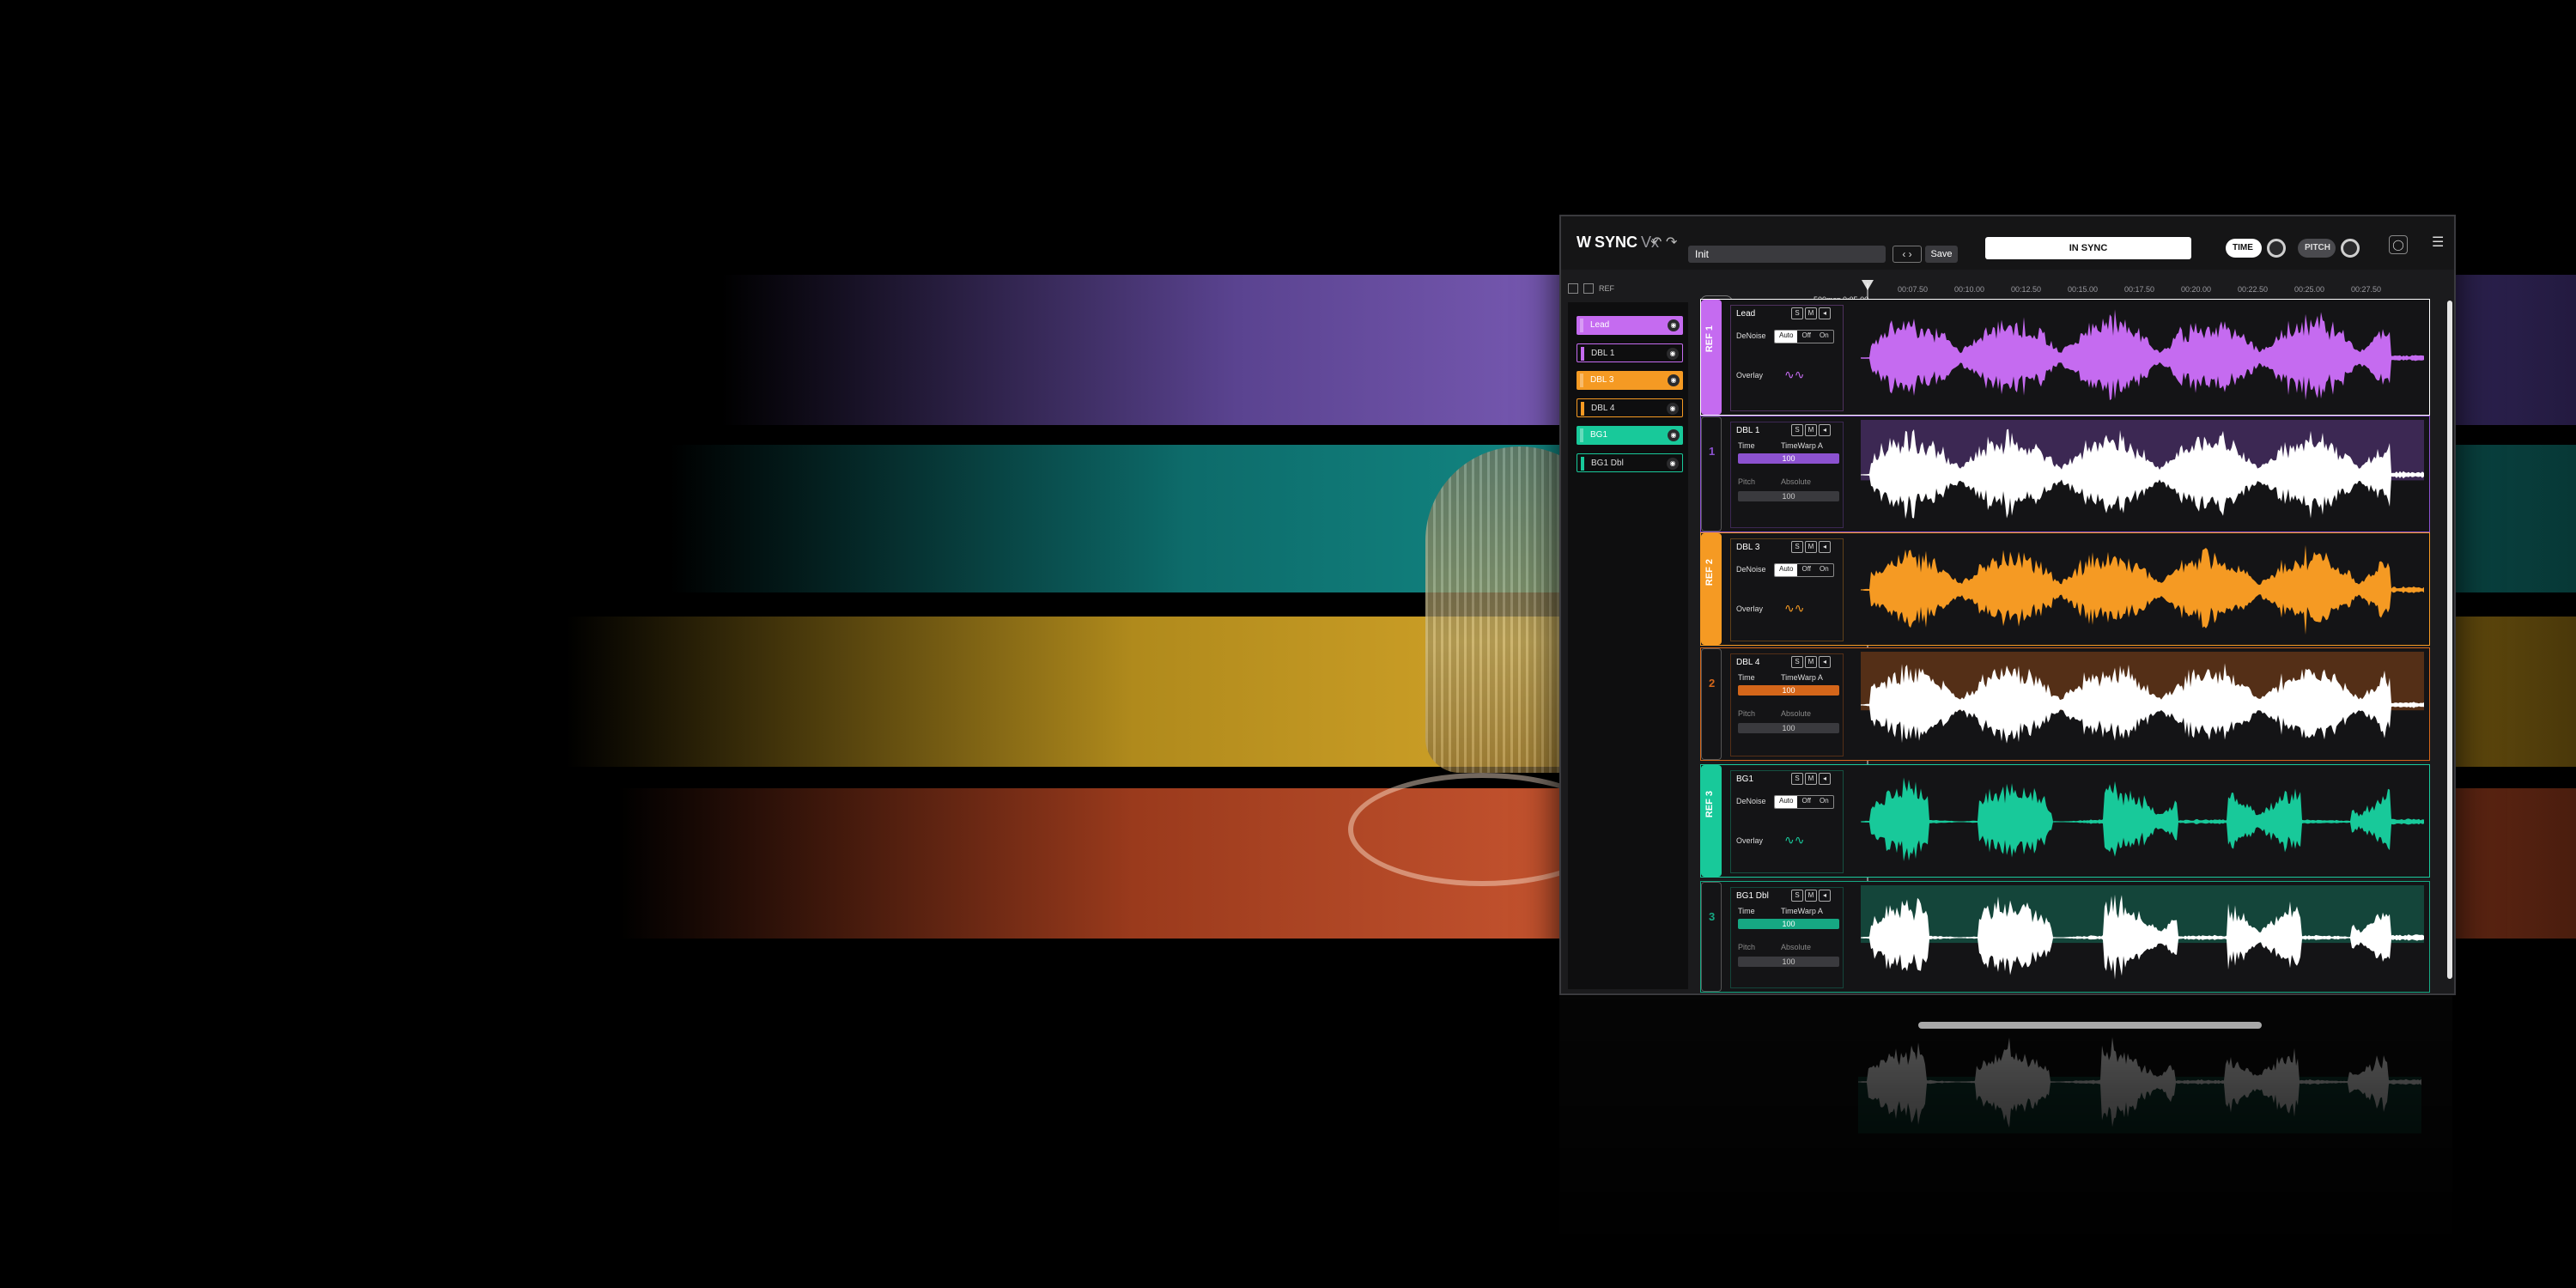 This screenshot has width=2576, height=1288. What do you see at coordinates (1630, 380) in the screenshot?
I see `sidebar-item: DBL 3 ◉` at bounding box center [1630, 380].